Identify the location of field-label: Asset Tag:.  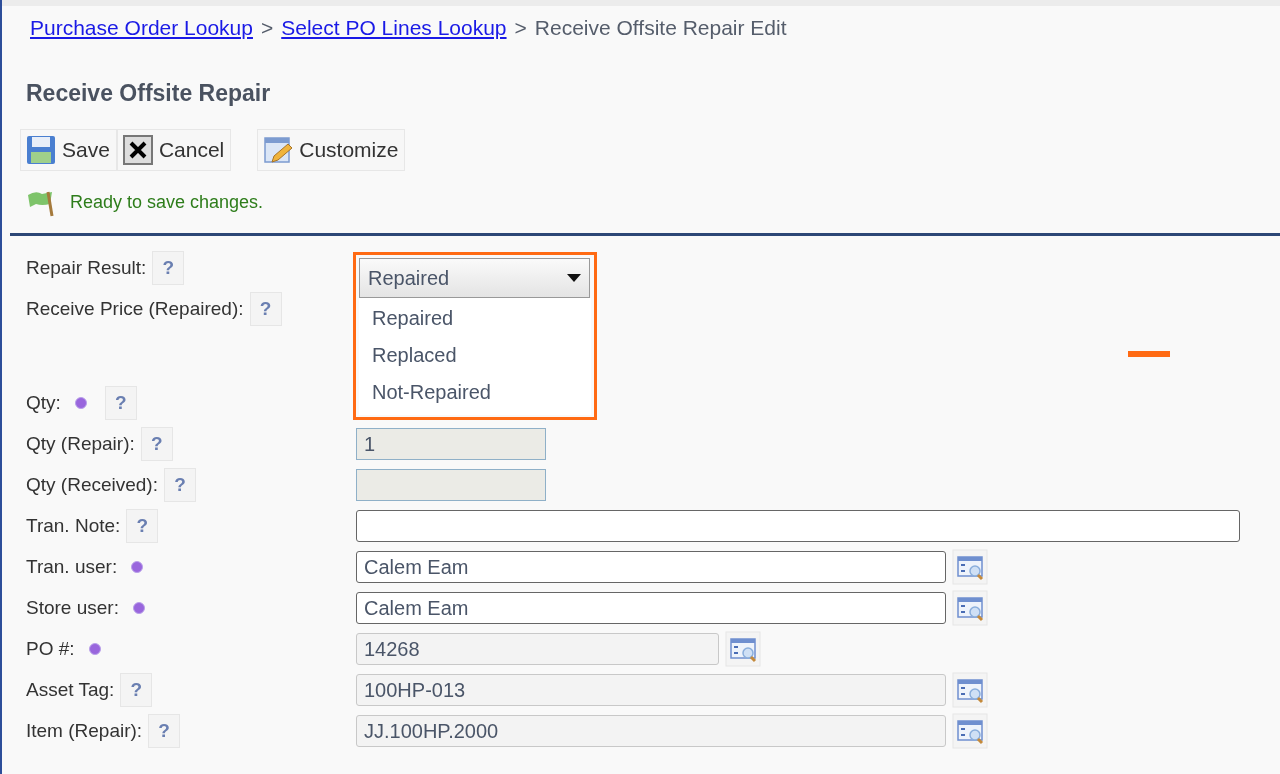
(70, 690).